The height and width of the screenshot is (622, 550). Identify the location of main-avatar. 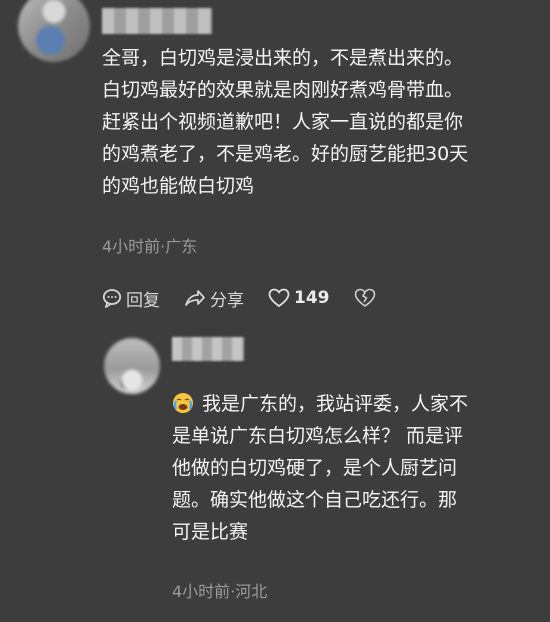
(54, 31).